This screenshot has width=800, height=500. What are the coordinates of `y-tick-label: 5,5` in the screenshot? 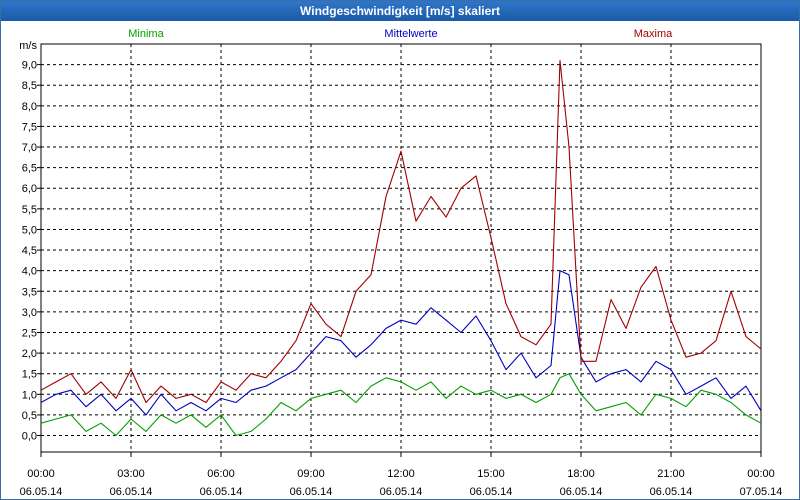 It's located at (29, 210).